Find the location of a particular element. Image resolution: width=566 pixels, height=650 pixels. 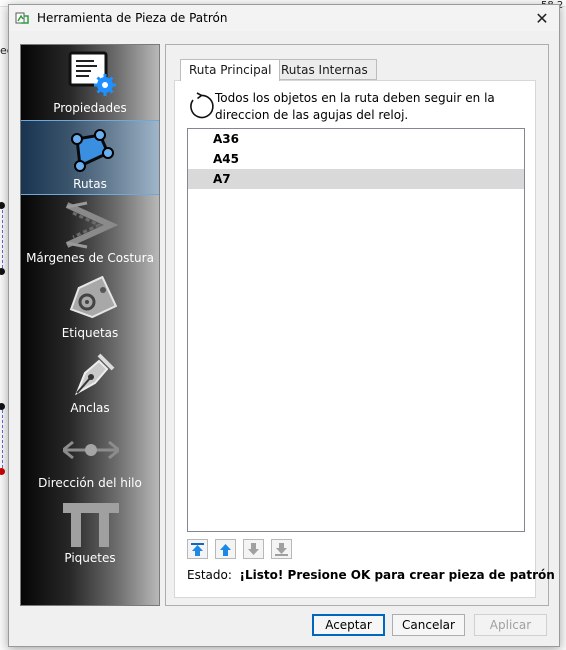

move-down-button is located at coordinates (253, 549).